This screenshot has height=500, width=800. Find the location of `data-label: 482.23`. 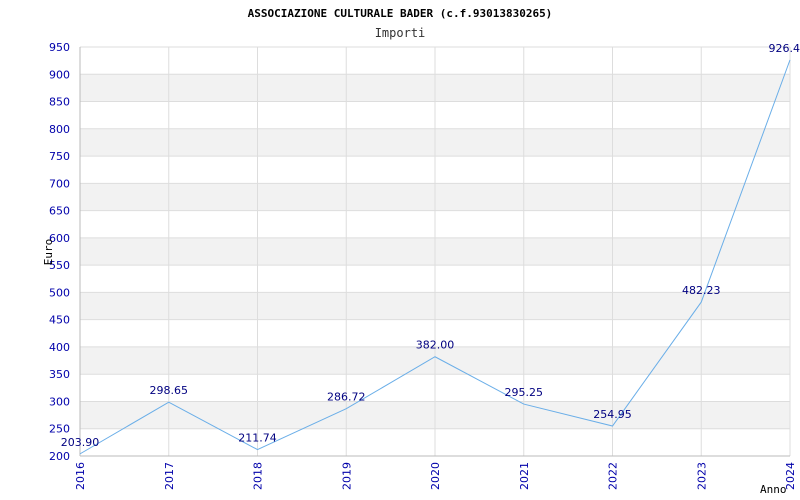

data-label: 482.23 is located at coordinates (701, 290).